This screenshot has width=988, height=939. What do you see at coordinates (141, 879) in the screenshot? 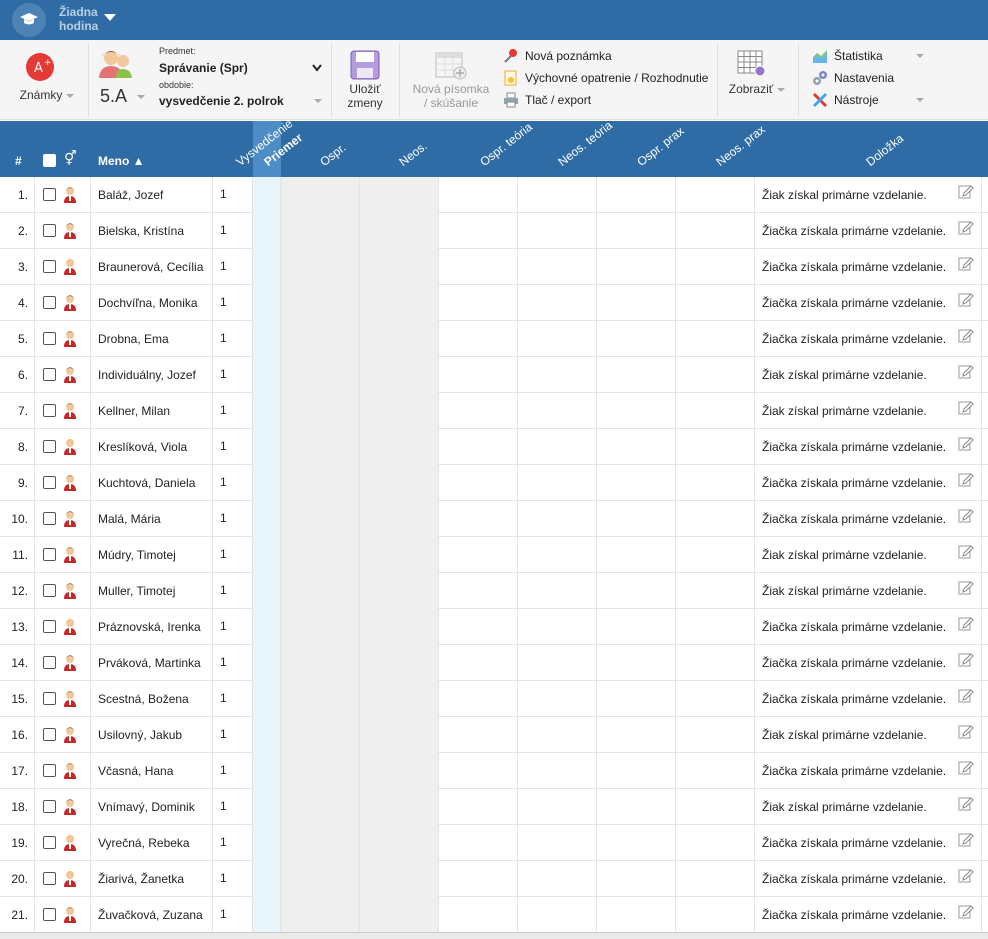
I see `student-name: Žiarivá, Žanetka` at bounding box center [141, 879].